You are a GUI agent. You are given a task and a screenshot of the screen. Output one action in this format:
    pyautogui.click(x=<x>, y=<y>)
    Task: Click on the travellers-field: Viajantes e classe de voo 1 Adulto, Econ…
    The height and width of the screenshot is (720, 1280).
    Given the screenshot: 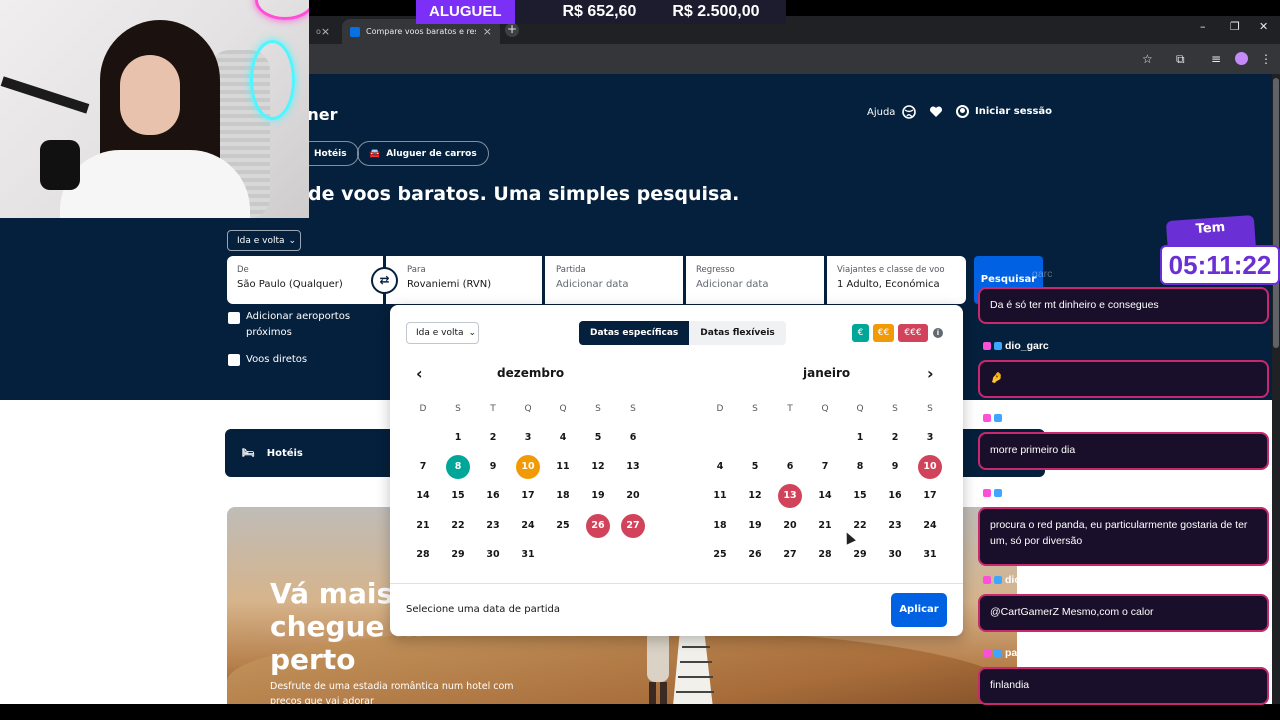 What is the action you would take?
    pyautogui.click(x=896, y=280)
    